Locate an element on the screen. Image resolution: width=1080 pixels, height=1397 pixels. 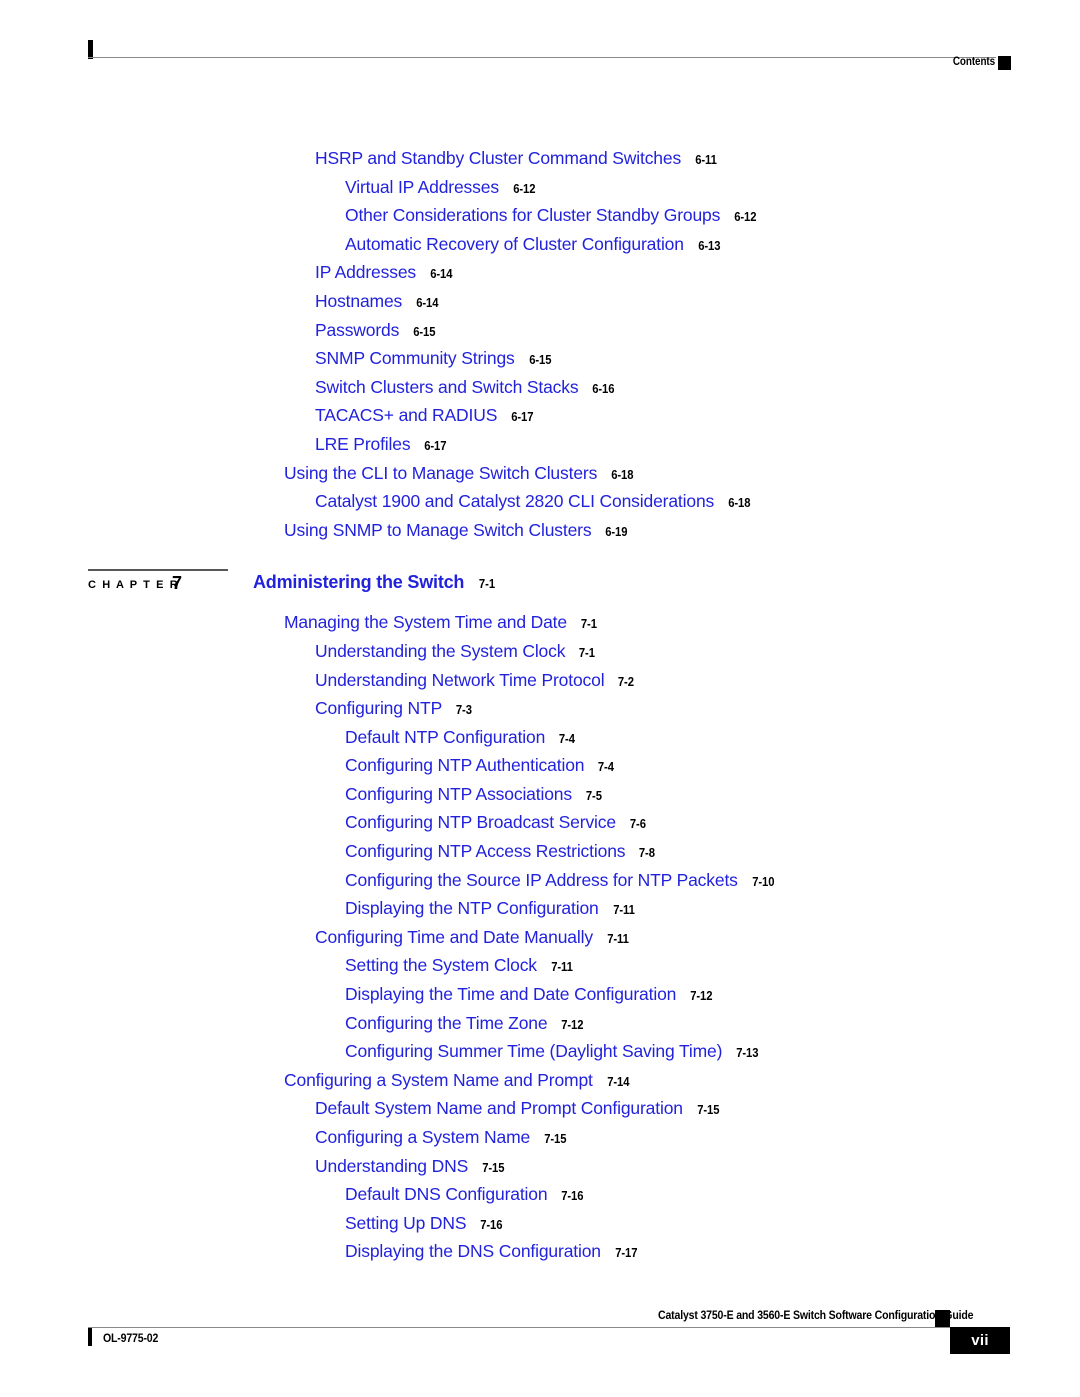
toc-entry-page-number: 7-13 is located at coordinates (747, 1053).